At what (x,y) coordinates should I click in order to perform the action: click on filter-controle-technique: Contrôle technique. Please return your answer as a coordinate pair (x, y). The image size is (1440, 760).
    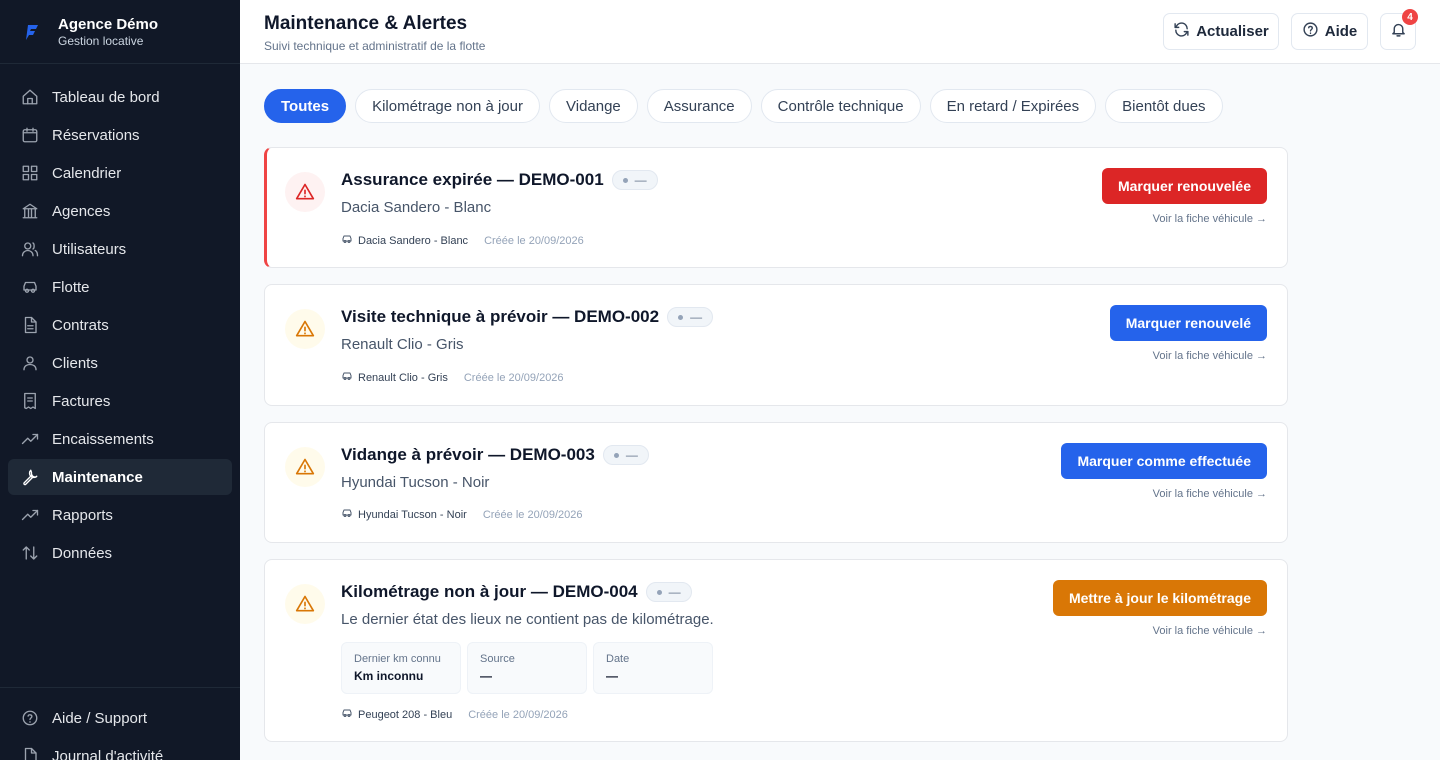
    Looking at the image, I should click on (840, 106).